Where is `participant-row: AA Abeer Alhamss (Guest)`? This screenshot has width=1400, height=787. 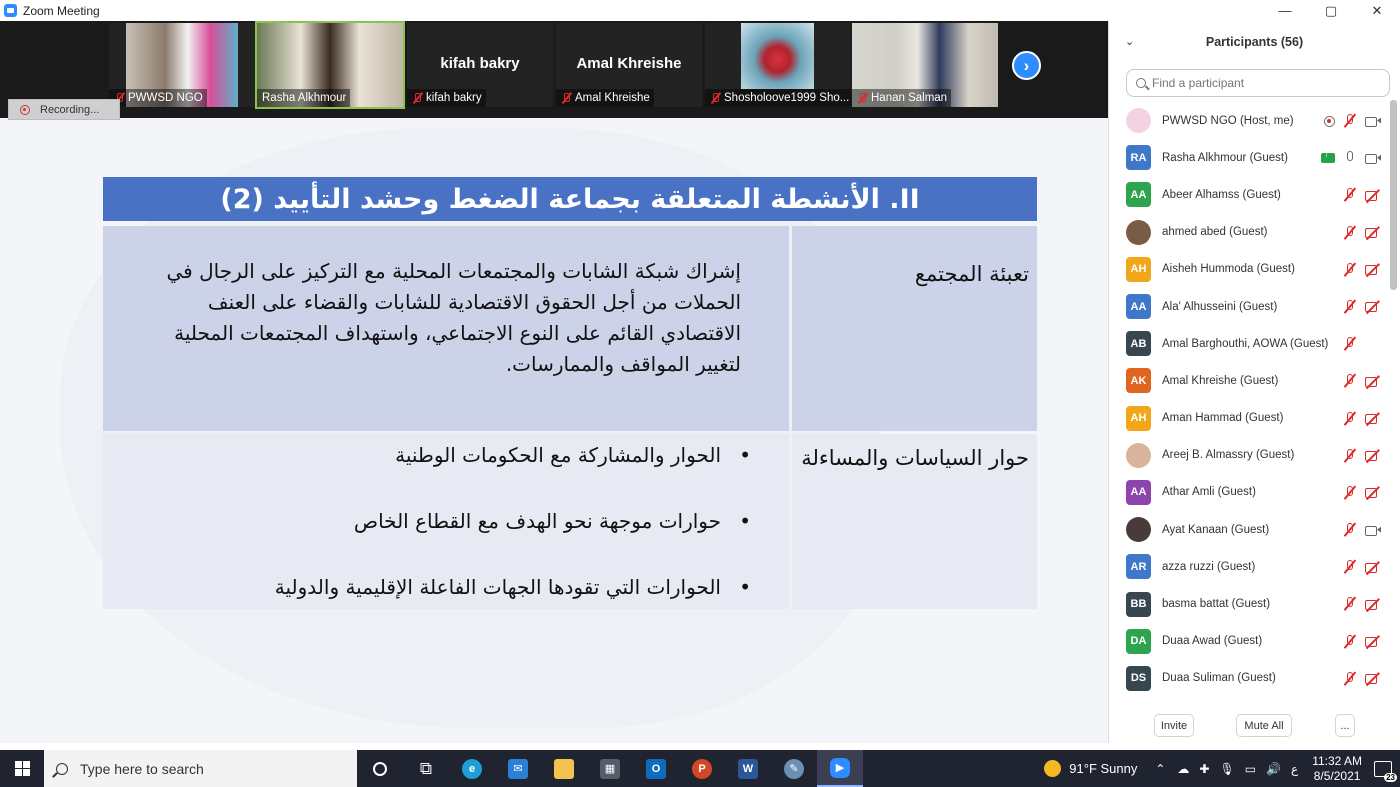
participant-row: AA Abeer Alhamss (Guest) is located at coordinates (1249, 194).